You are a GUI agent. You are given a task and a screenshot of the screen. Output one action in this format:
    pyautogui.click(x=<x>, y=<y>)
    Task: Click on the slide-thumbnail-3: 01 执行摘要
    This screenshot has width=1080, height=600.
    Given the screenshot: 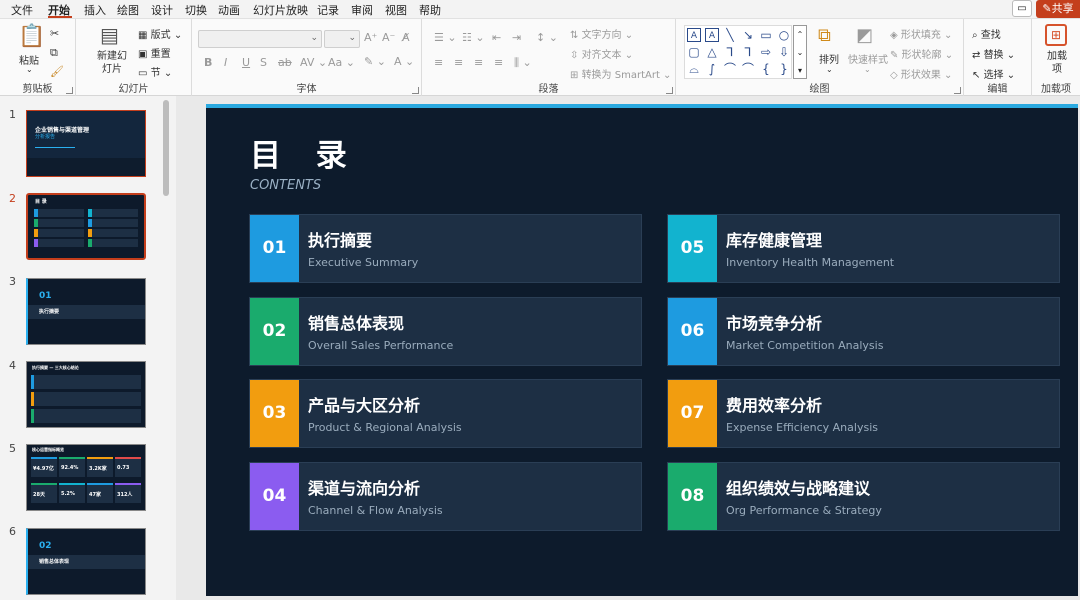 What is the action you would take?
    pyautogui.click(x=86, y=311)
    